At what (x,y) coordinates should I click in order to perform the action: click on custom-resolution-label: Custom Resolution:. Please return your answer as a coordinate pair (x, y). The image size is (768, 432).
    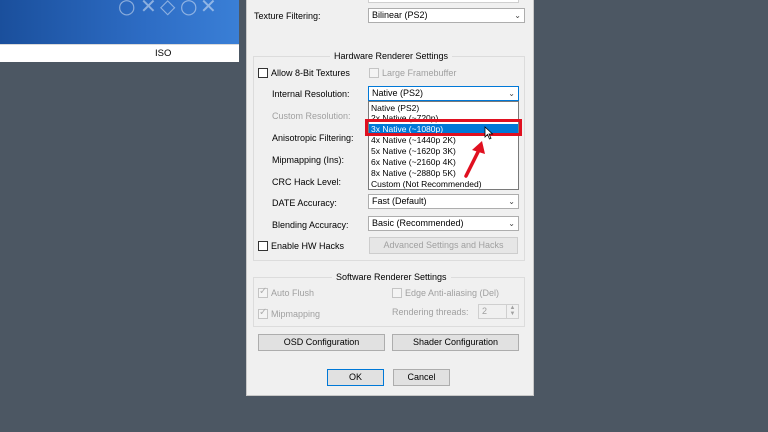
    Looking at the image, I should click on (311, 116).